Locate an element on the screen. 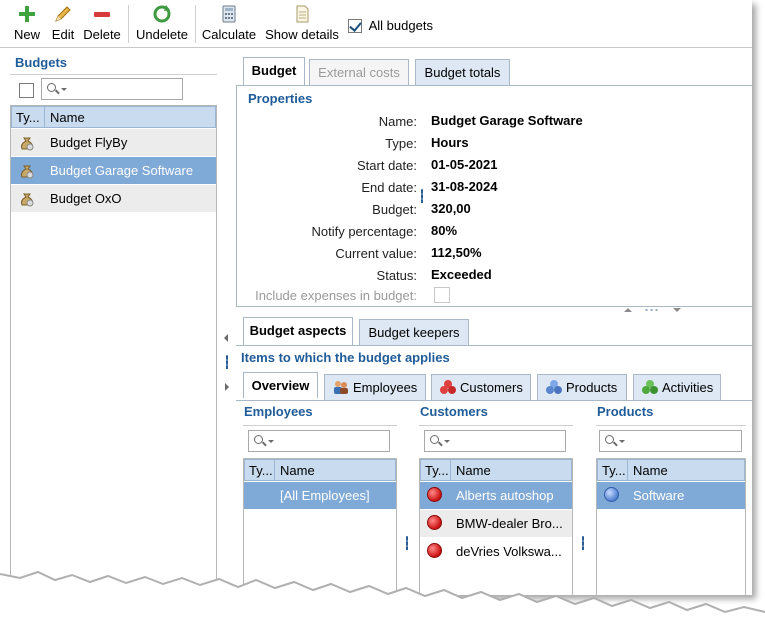 This screenshot has width=765, height=636. table-row: Budget FlyBy is located at coordinates (113, 142).